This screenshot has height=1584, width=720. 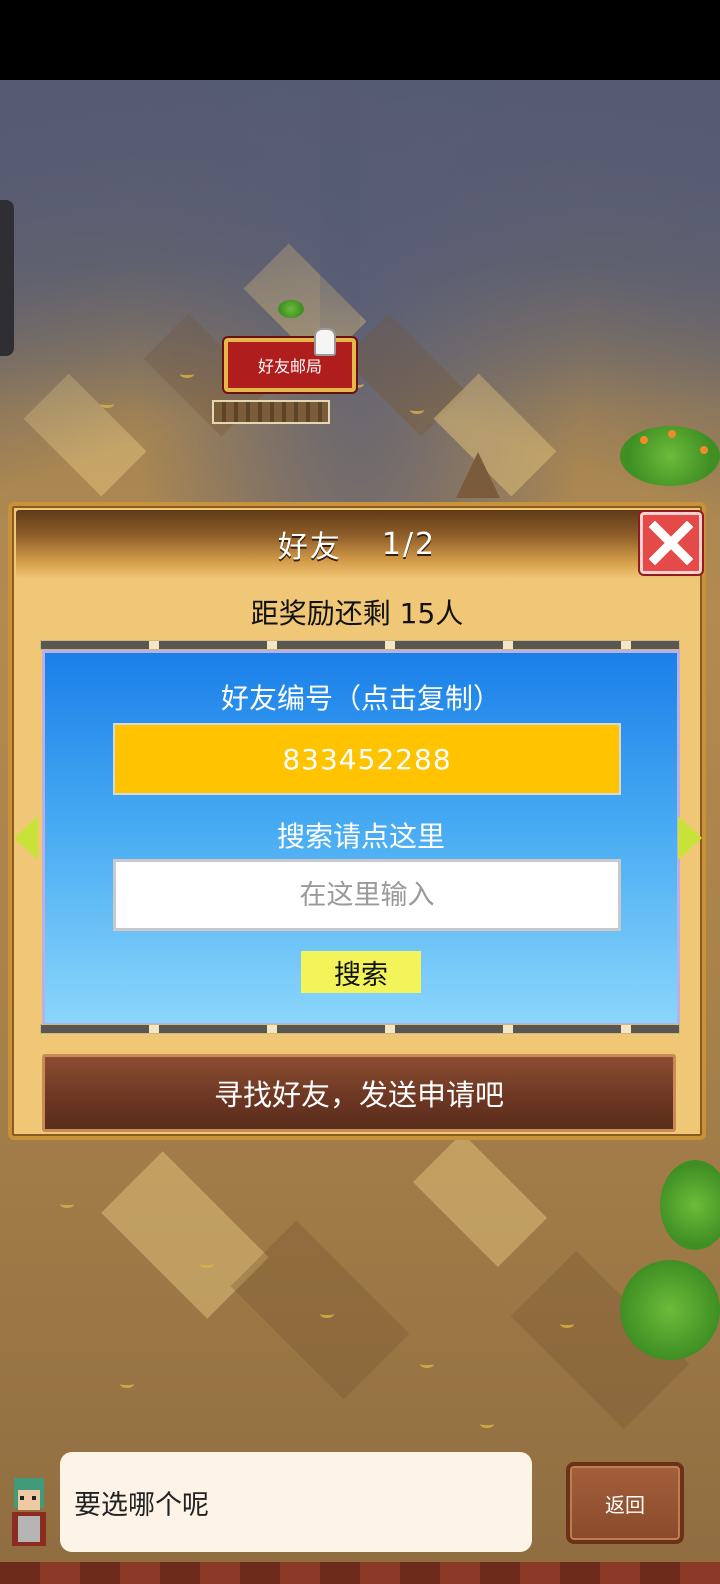 I want to click on search-button: 搜索, so click(x=361, y=972).